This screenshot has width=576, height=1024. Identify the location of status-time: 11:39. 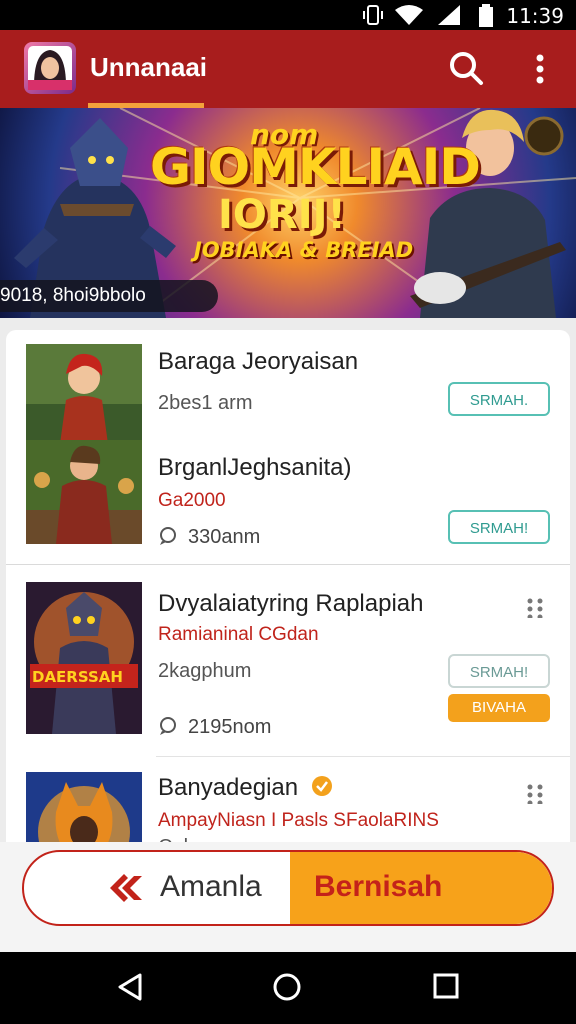
(535, 16).